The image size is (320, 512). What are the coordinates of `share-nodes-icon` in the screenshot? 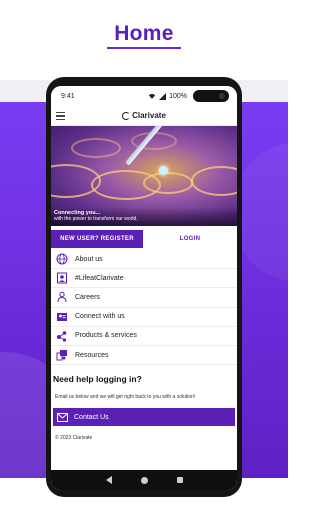 It's located at (62, 336).